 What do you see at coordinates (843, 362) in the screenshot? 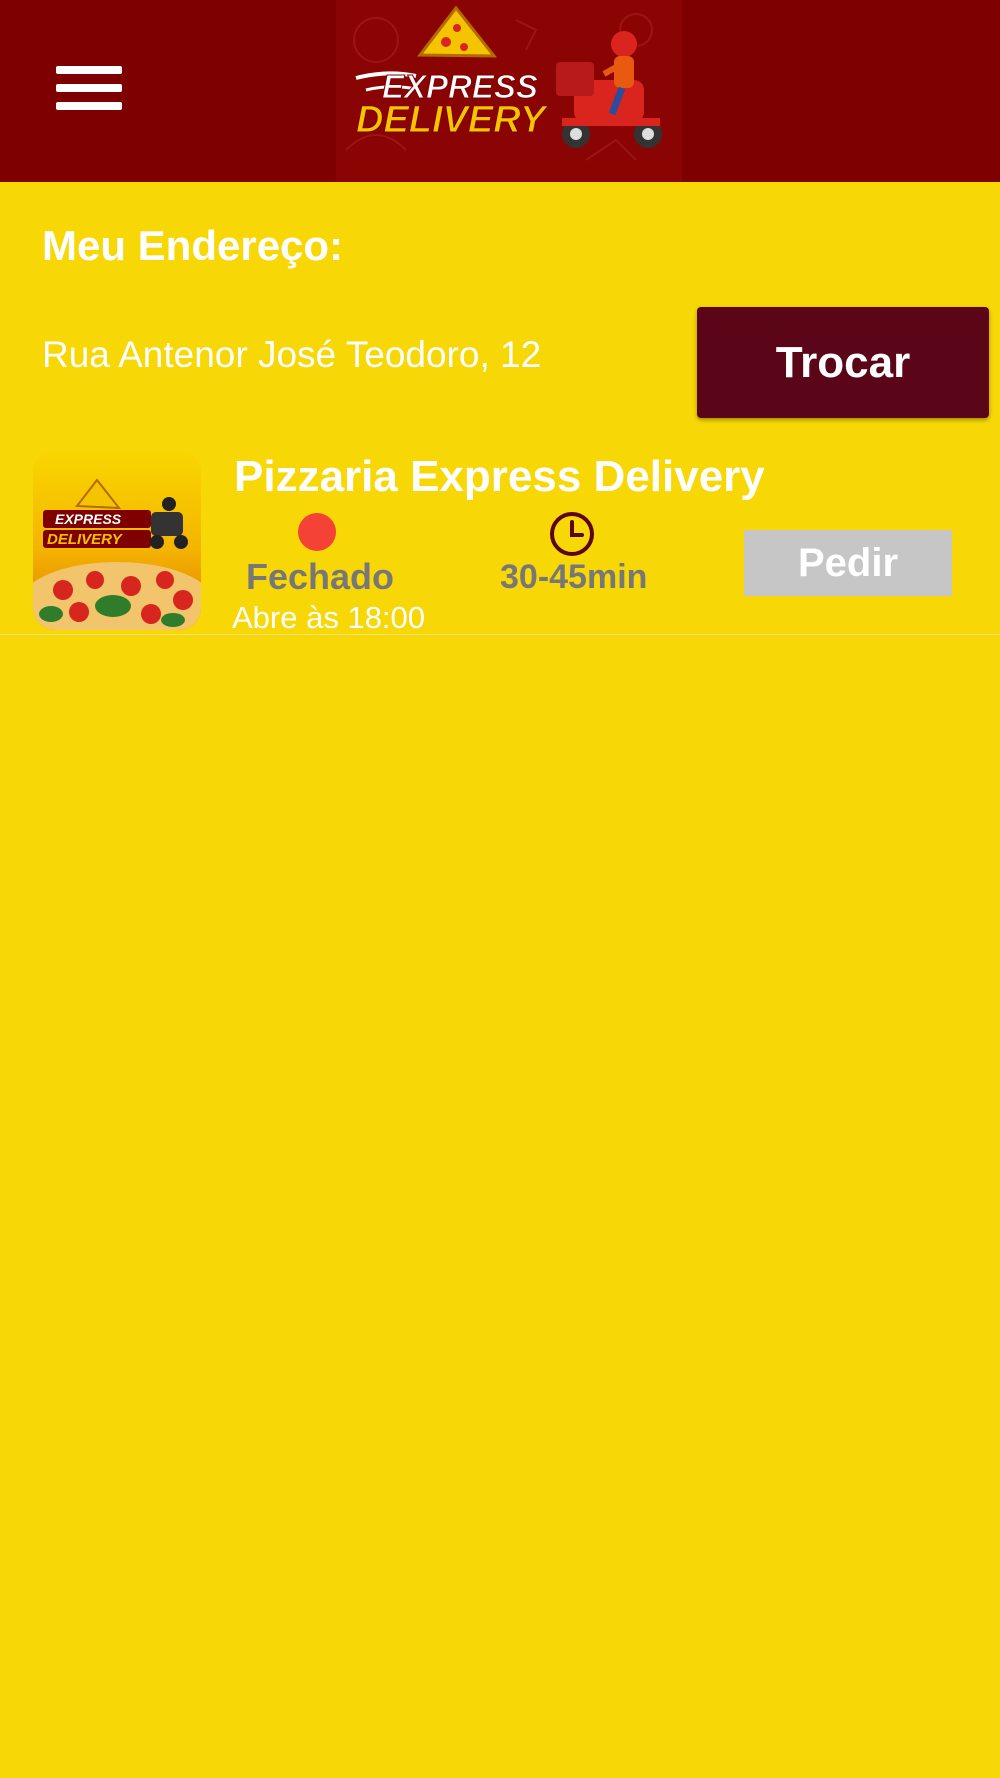
I see `change-address-button: Trocar` at bounding box center [843, 362].